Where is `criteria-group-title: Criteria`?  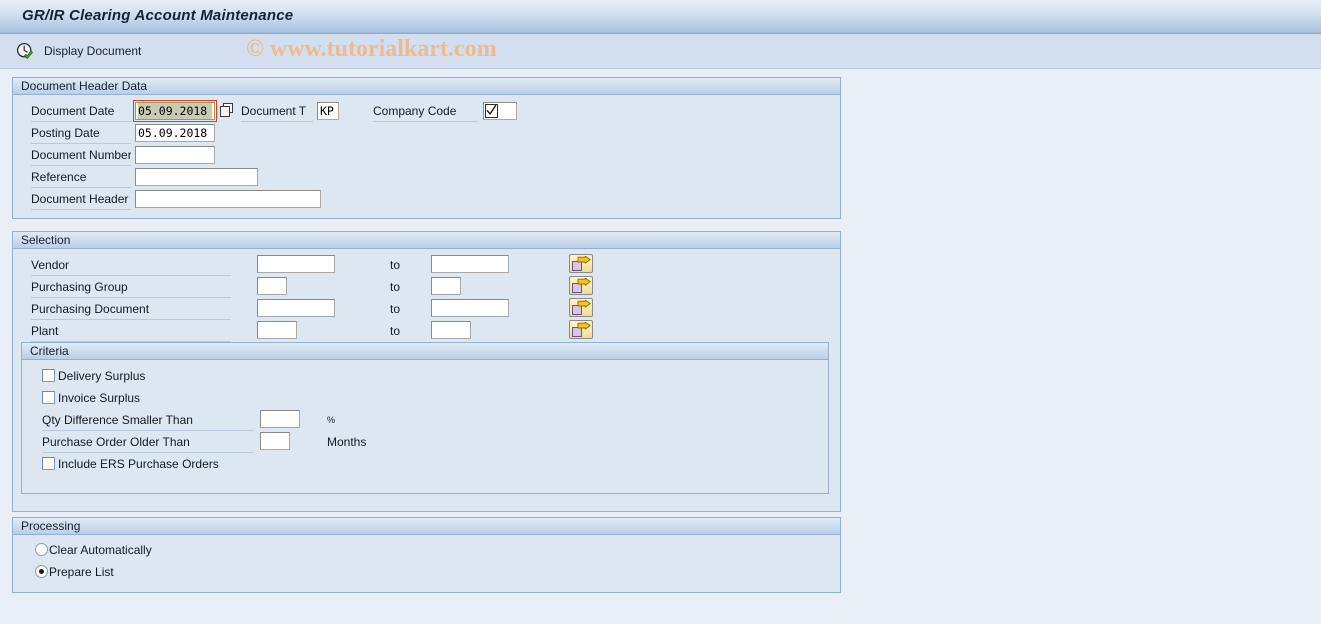 criteria-group-title: Criteria is located at coordinates (49, 351).